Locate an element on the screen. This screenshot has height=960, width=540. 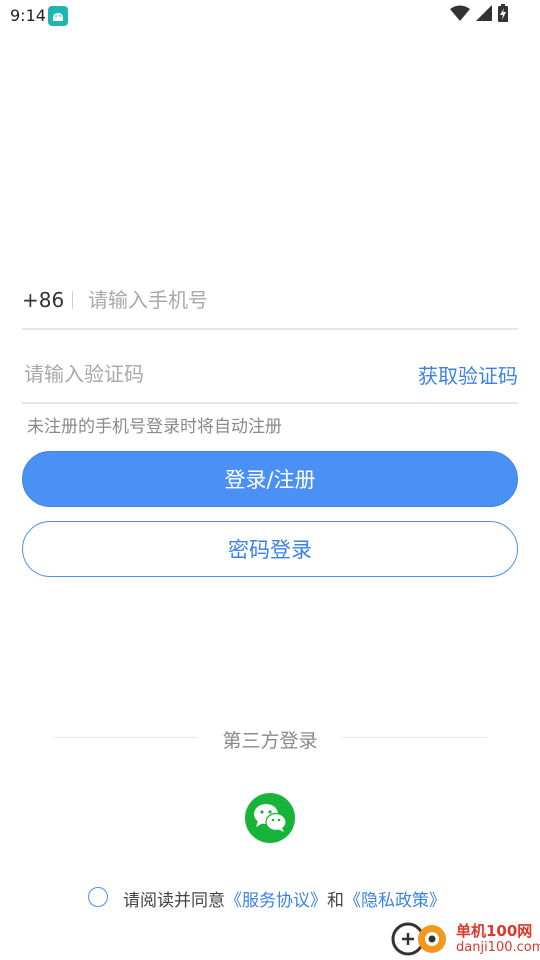
wechat-login-button is located at coordinates (270, 818).